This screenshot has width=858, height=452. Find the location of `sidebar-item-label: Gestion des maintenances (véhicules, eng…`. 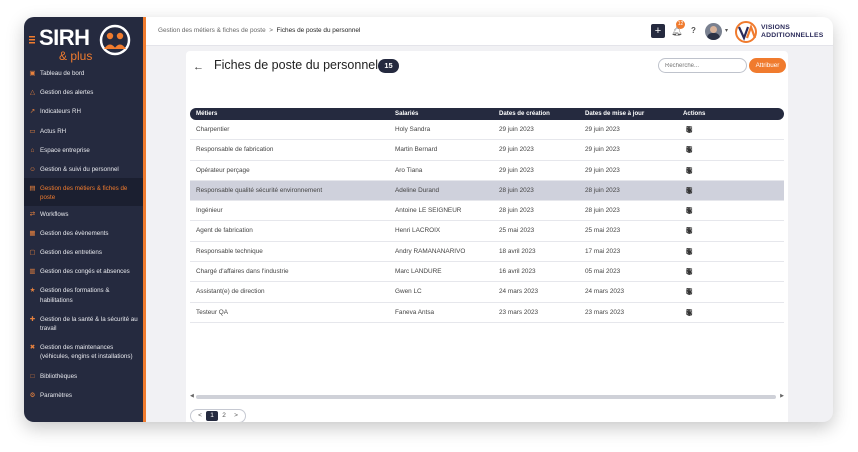

sidebar-item-label: Gestion des maintenances (véhicules, eng… is located at coordinates (86, 352).